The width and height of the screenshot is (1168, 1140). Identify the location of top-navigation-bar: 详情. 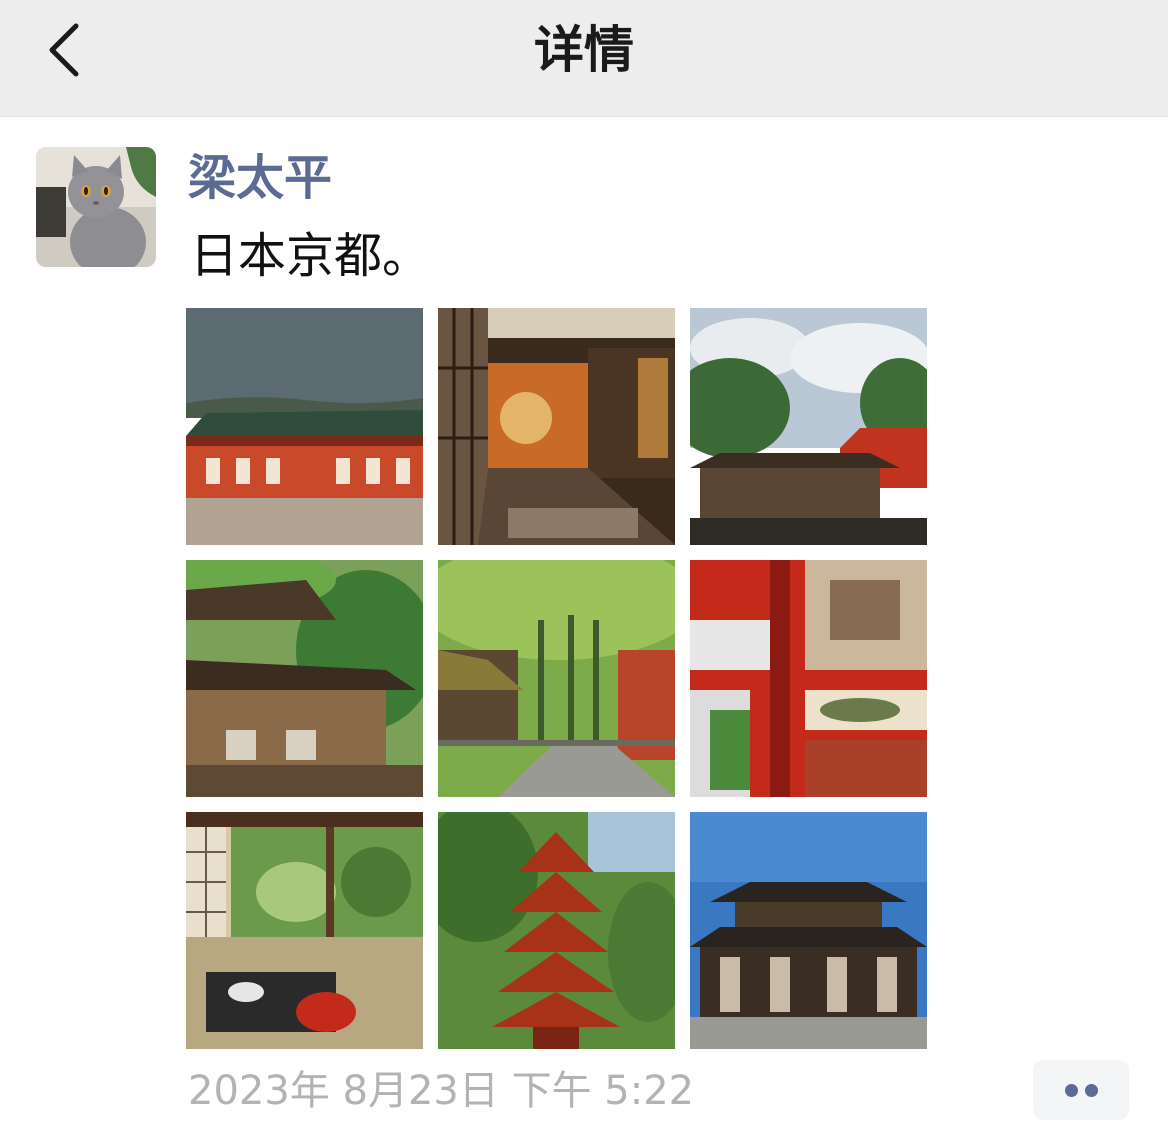
(584, 58).